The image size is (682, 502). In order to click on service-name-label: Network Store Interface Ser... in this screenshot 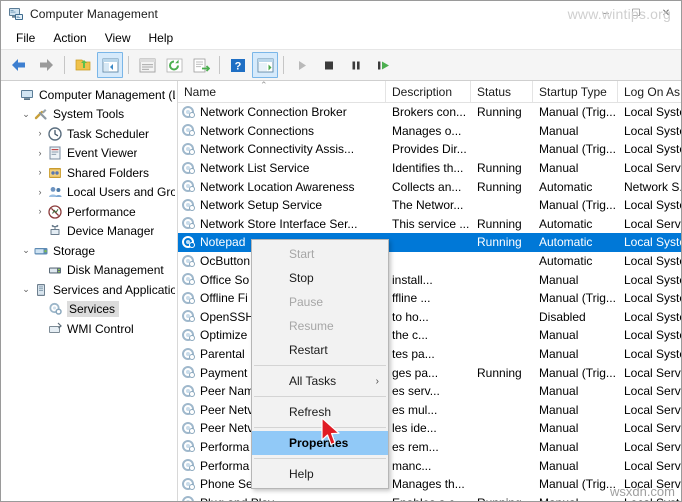, I will do `click(279, 223)`.